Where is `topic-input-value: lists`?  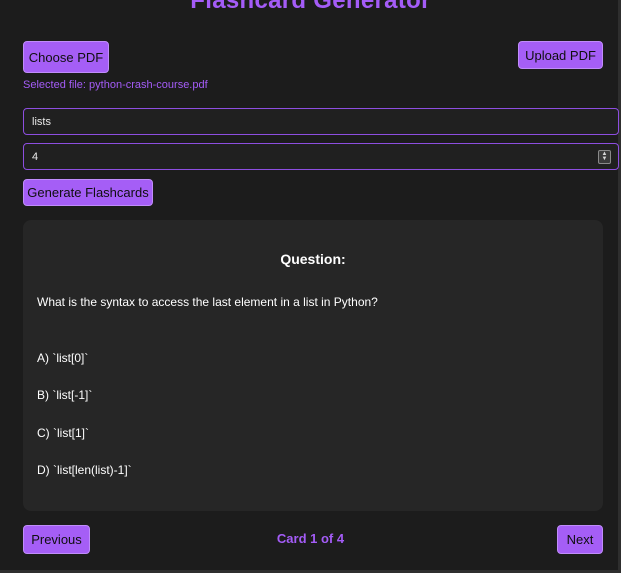 topic-input-value: lists is located at coordinates (41, 121).